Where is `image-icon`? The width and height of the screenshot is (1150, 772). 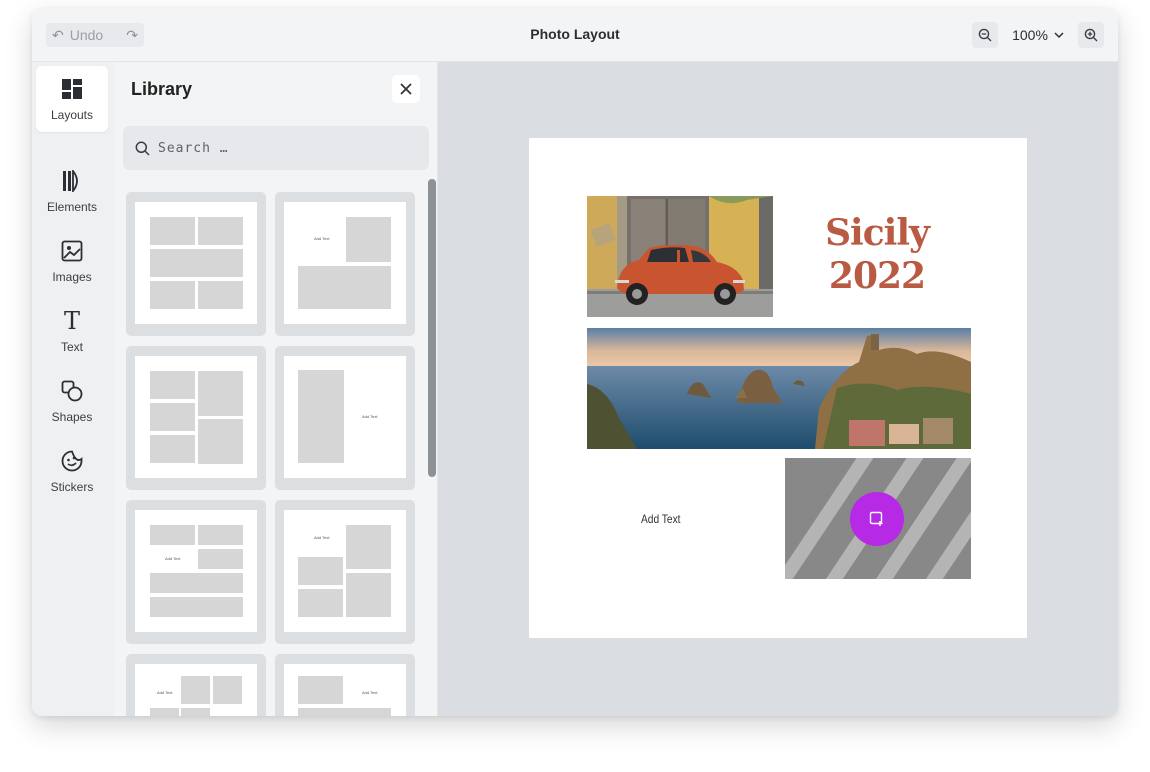
image-icon is located at coordinates (72, 251).